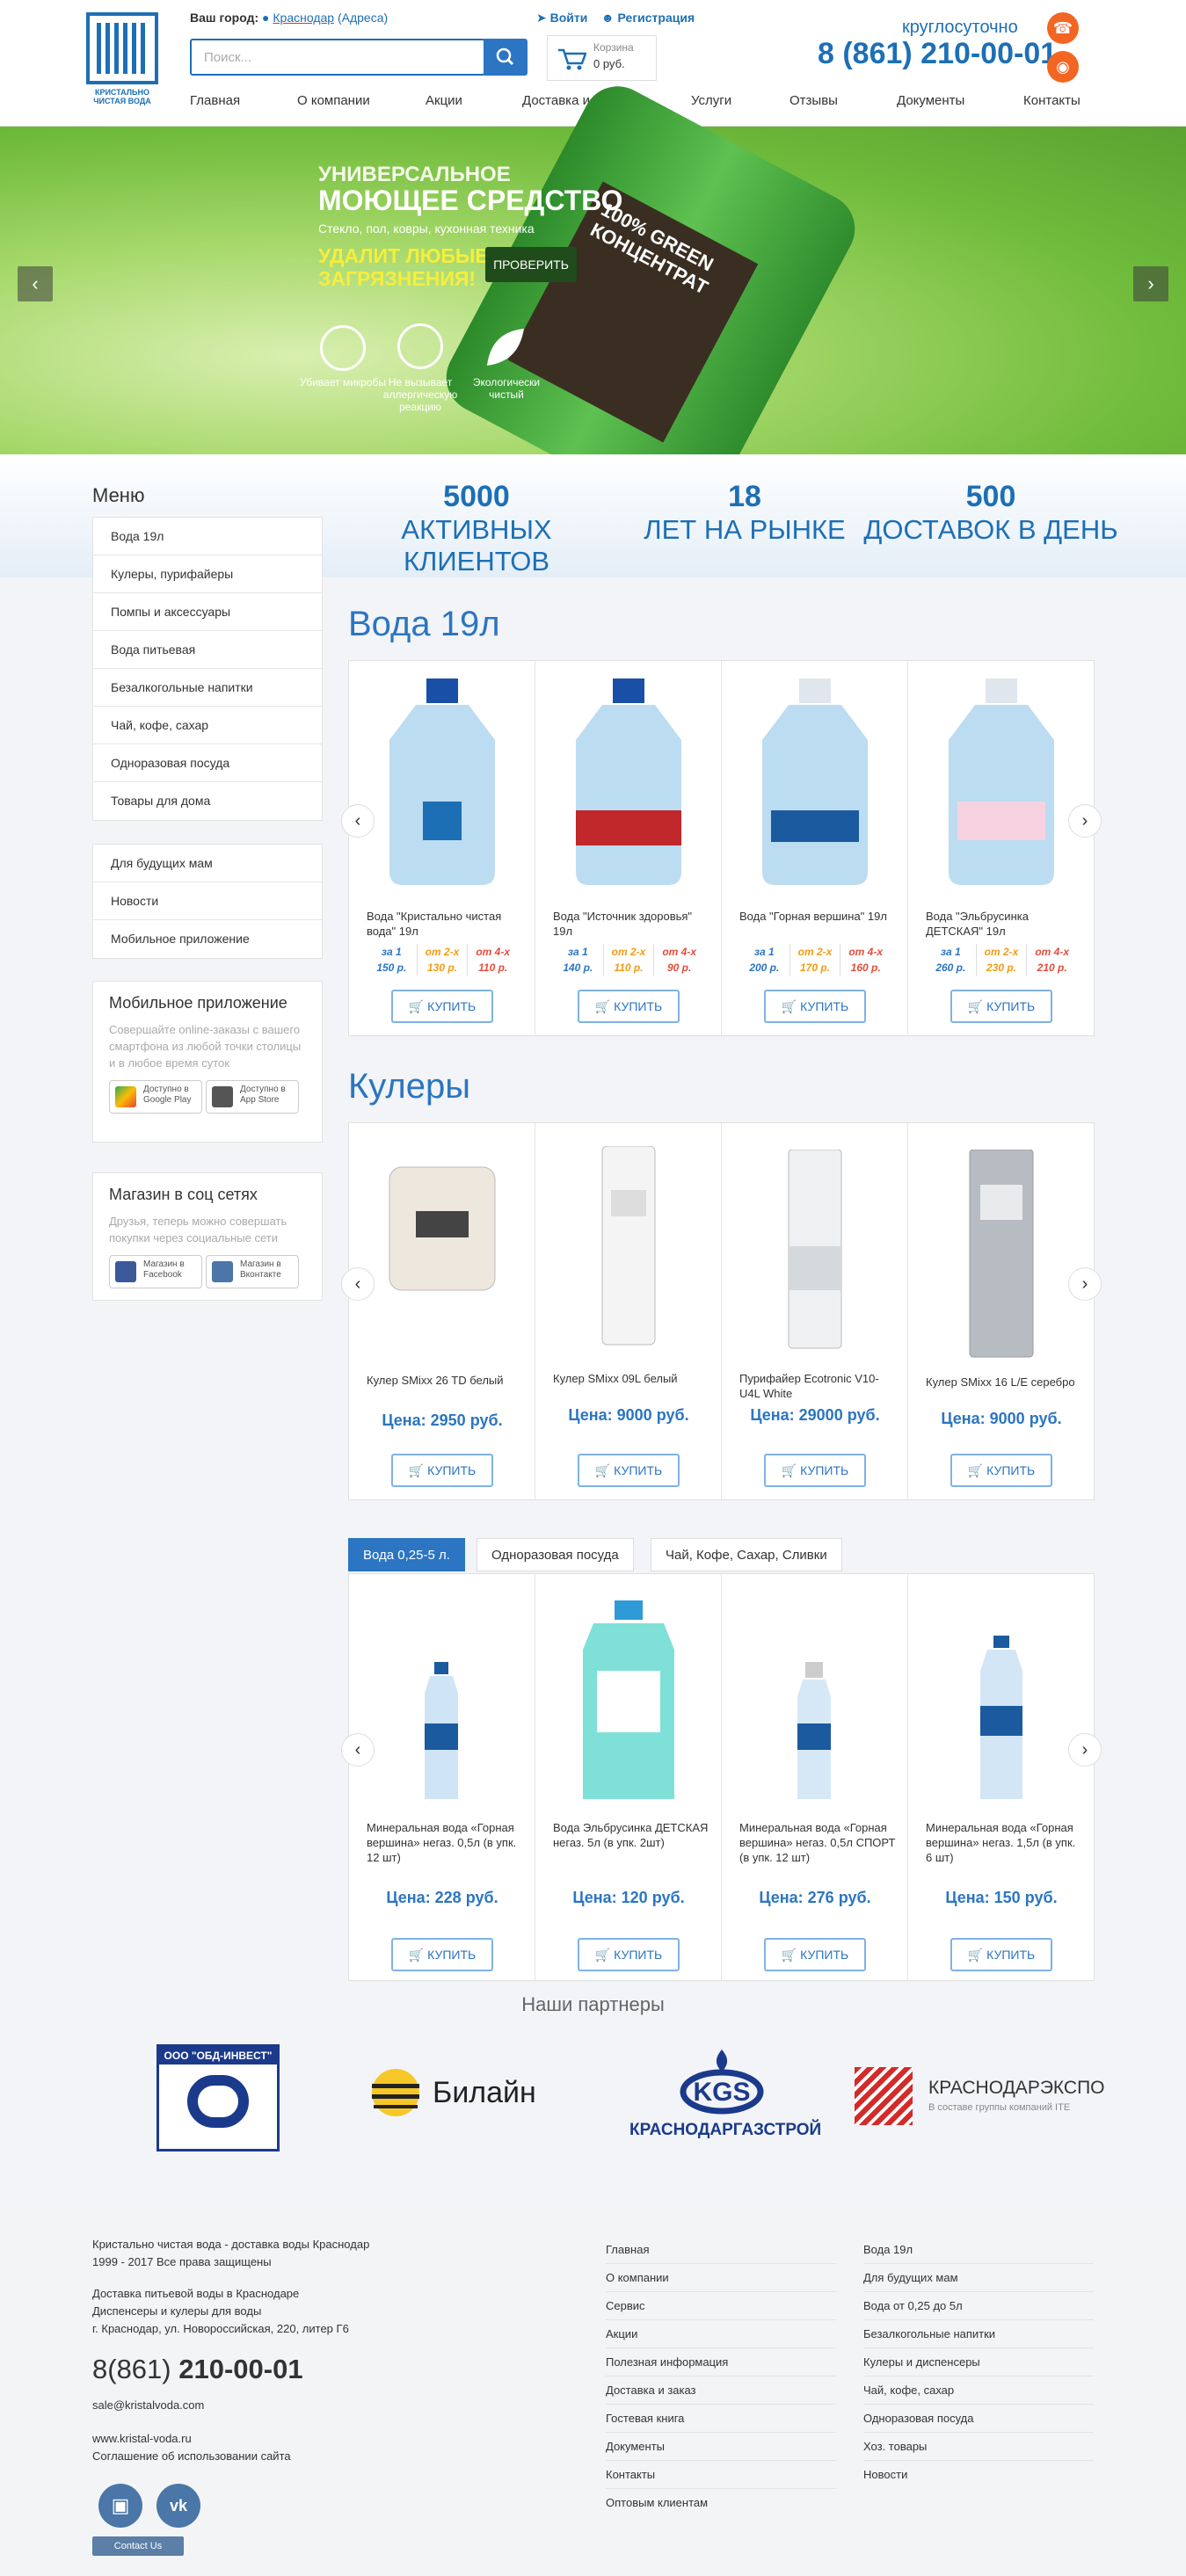 The image size is (1186, 2576). What do you see at coordinates (1063, 28) in the screenshot?
I see `phone-icon: ☎` at bounding box center [1063, 28].